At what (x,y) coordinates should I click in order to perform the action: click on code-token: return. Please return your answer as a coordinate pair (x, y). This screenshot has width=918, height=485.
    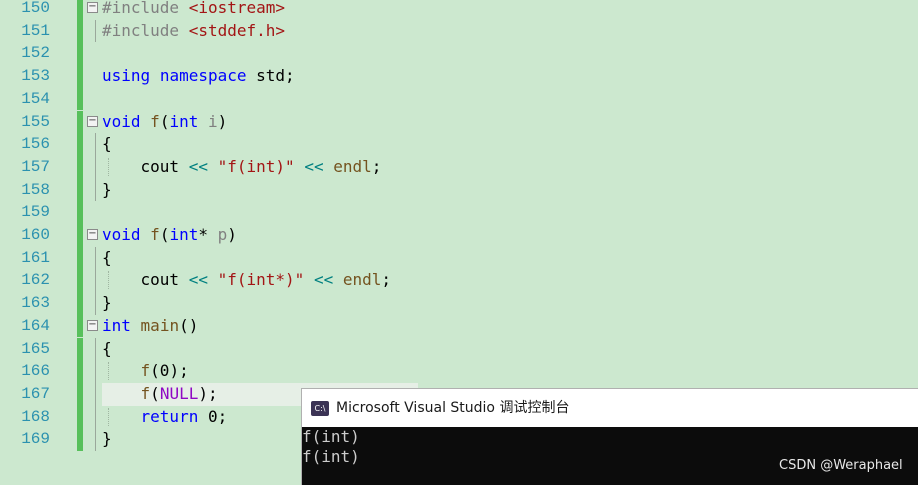
    Looking at the image, I should click on (169, 416).